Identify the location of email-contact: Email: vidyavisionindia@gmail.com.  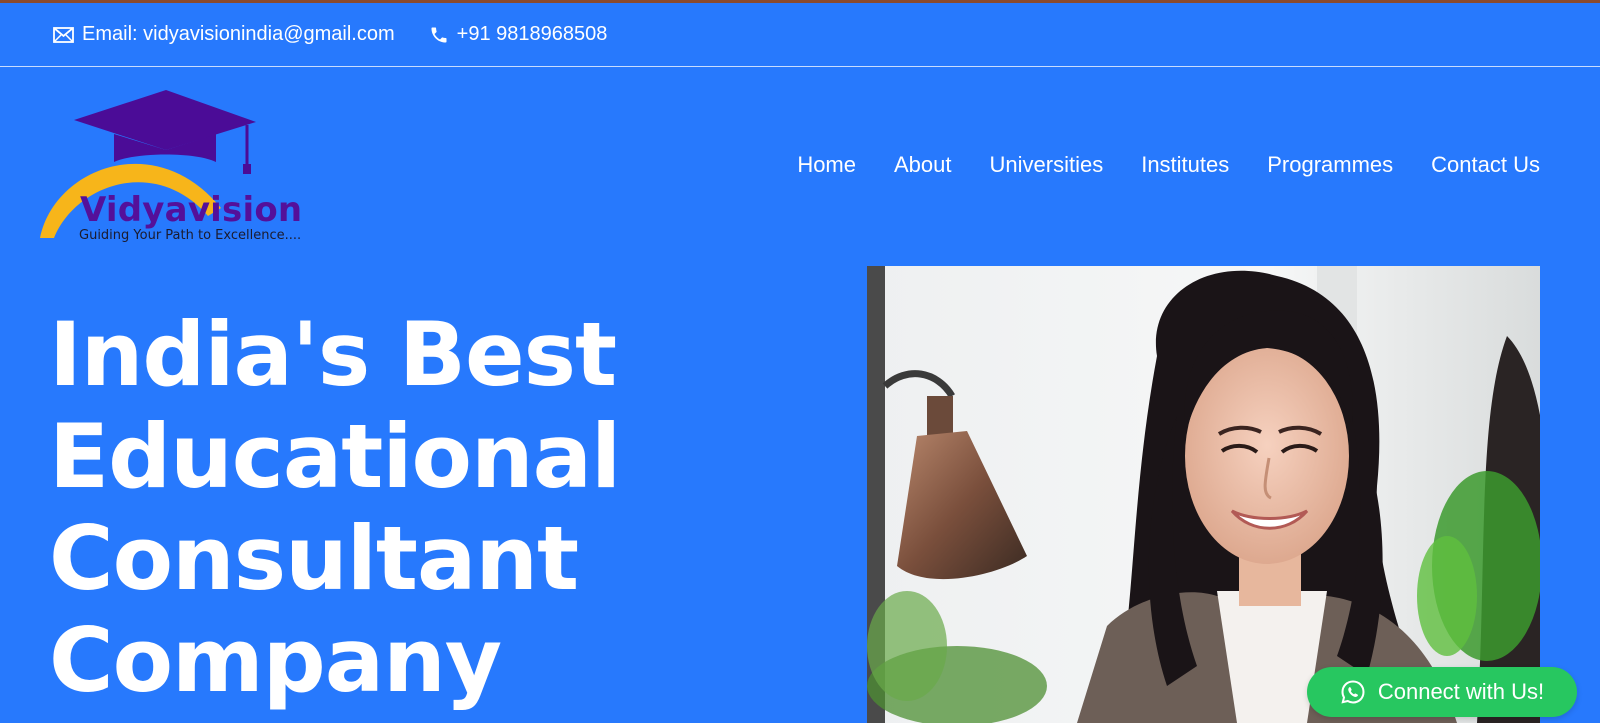
(224, 34).